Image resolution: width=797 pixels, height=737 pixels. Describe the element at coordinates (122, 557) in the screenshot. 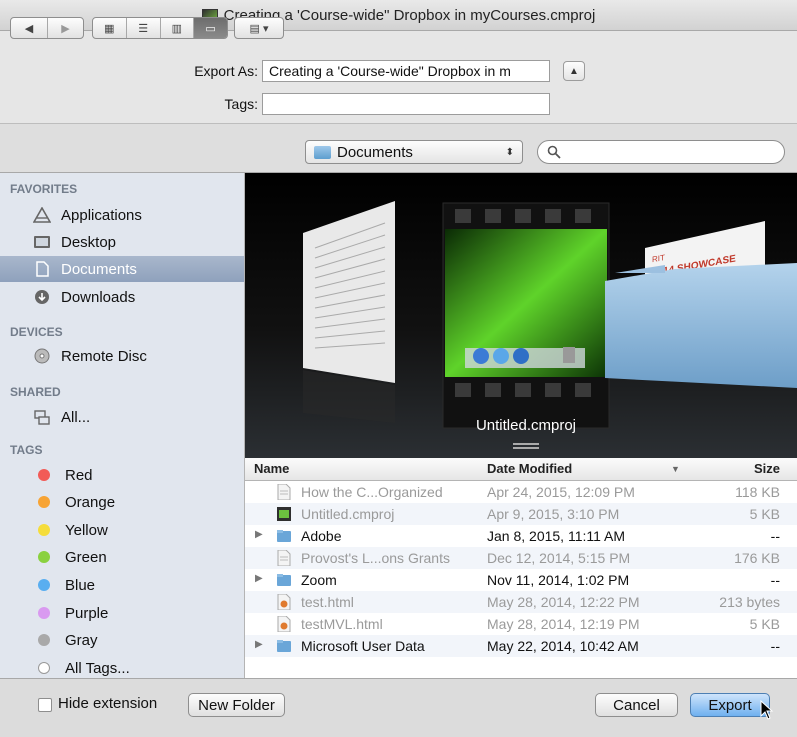

I see `sidebar-tag-green: Green` at that location.